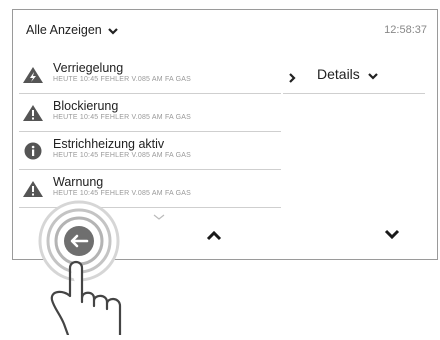  Describe the element at coordinates (33, 151) in the screenshot. I see `info-icon` at that location.